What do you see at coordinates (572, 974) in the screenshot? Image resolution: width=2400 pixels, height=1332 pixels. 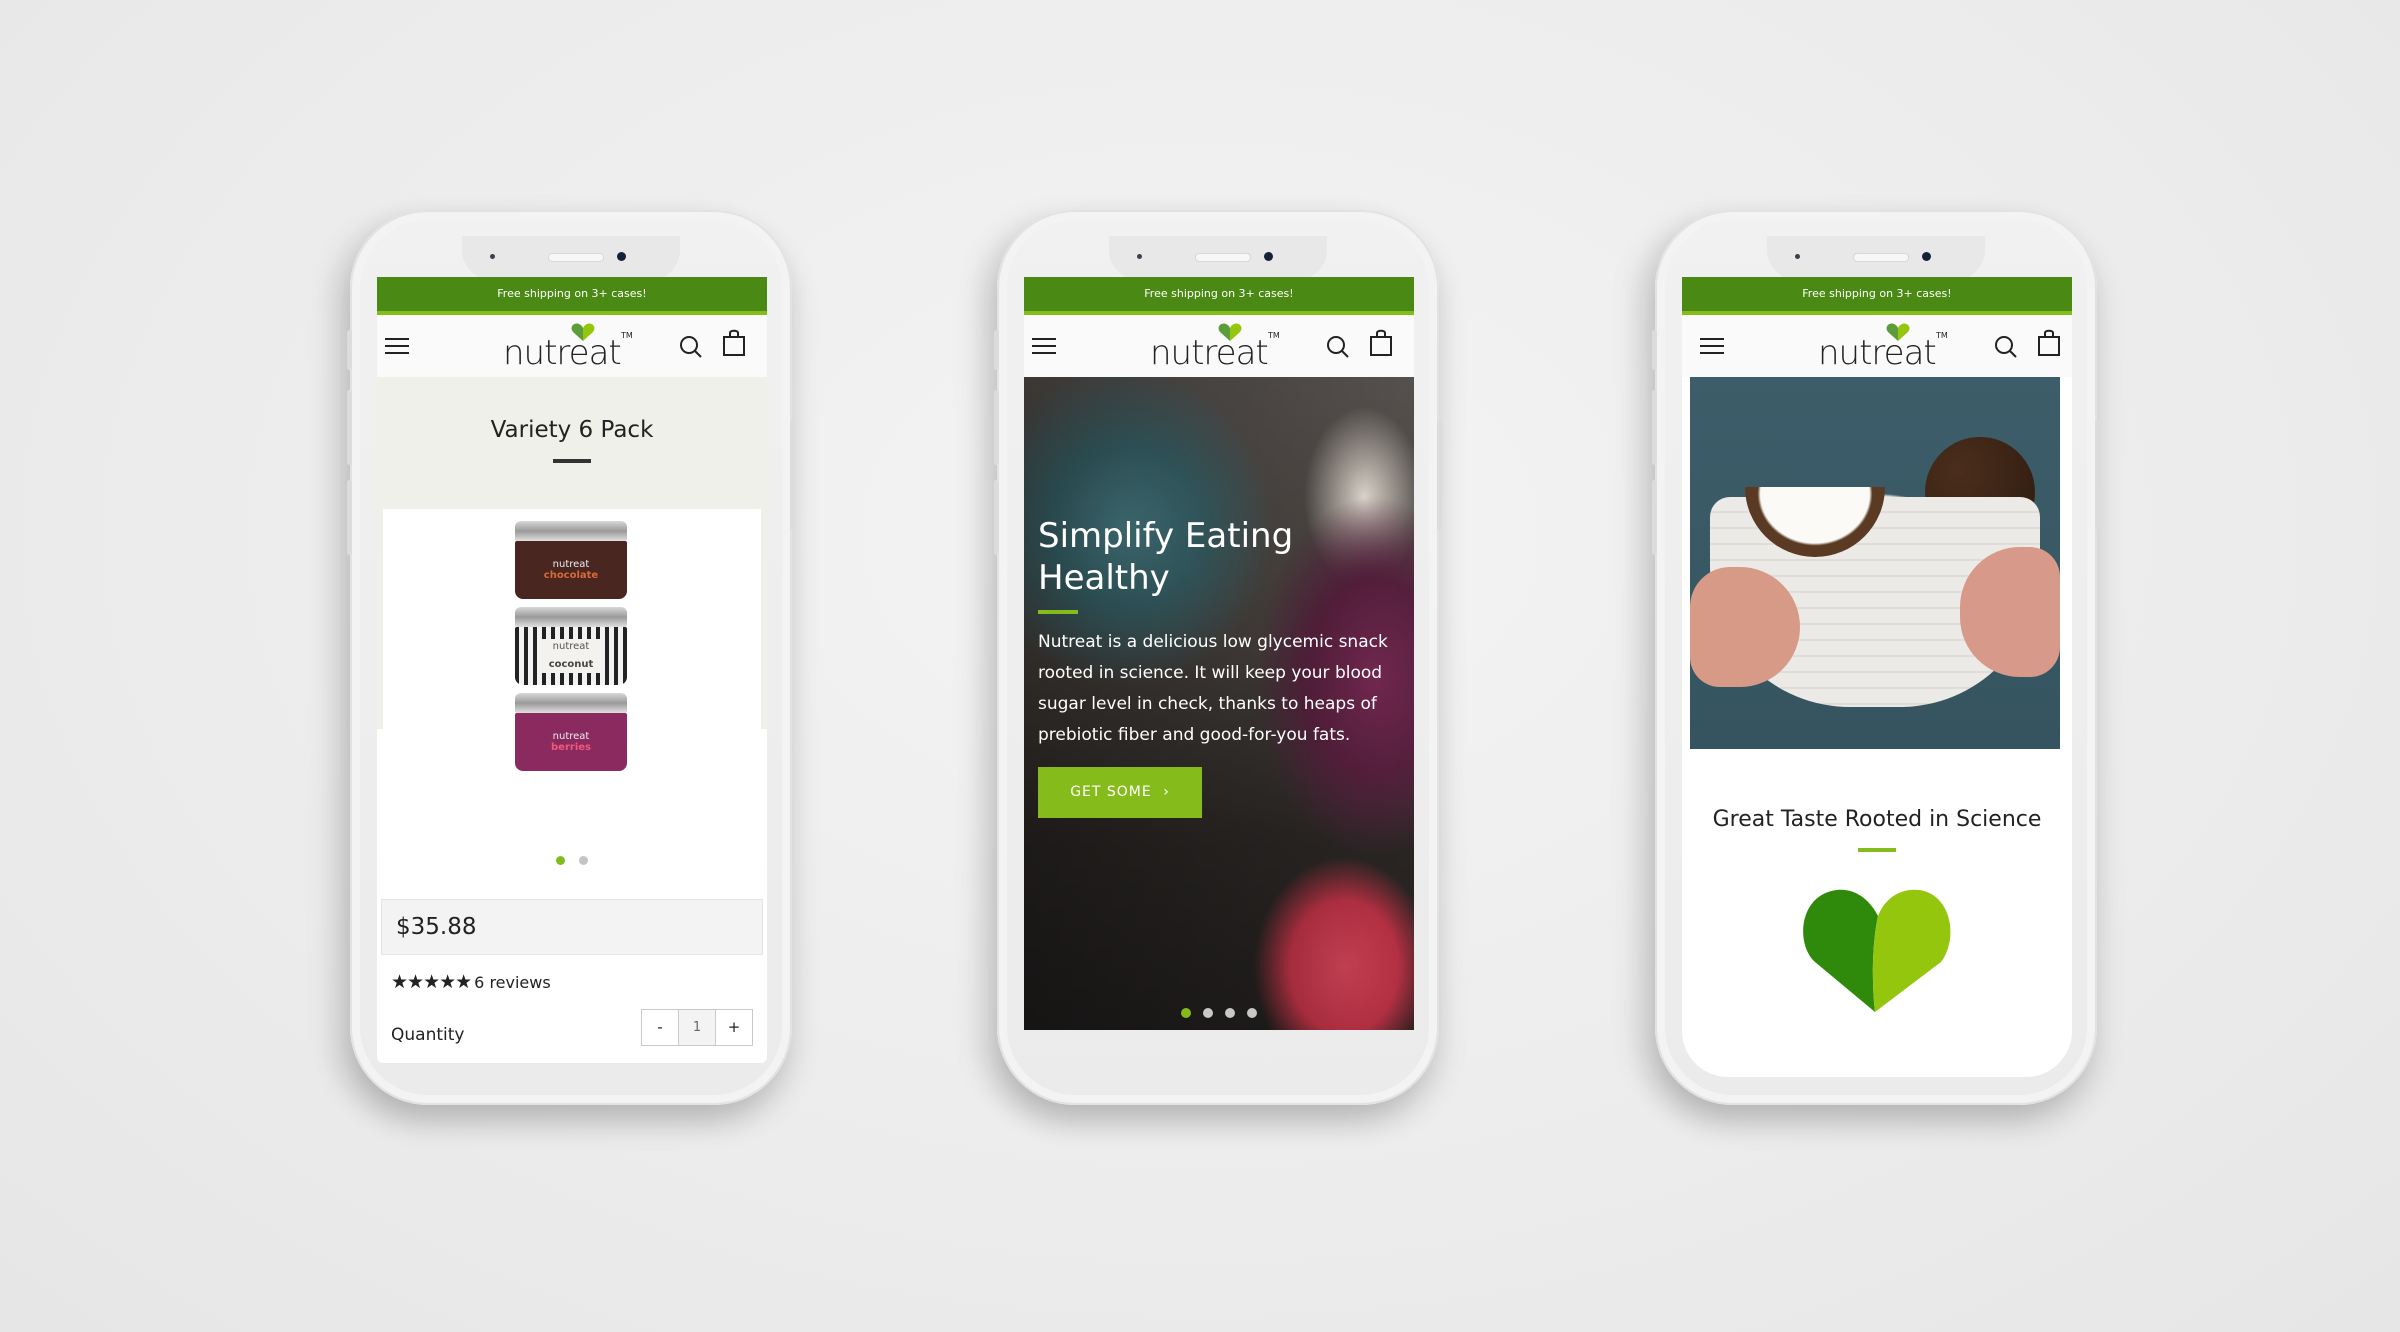 I see `product-rating: ★★★★★ 6 reviews` at bounding box center [572, 974].